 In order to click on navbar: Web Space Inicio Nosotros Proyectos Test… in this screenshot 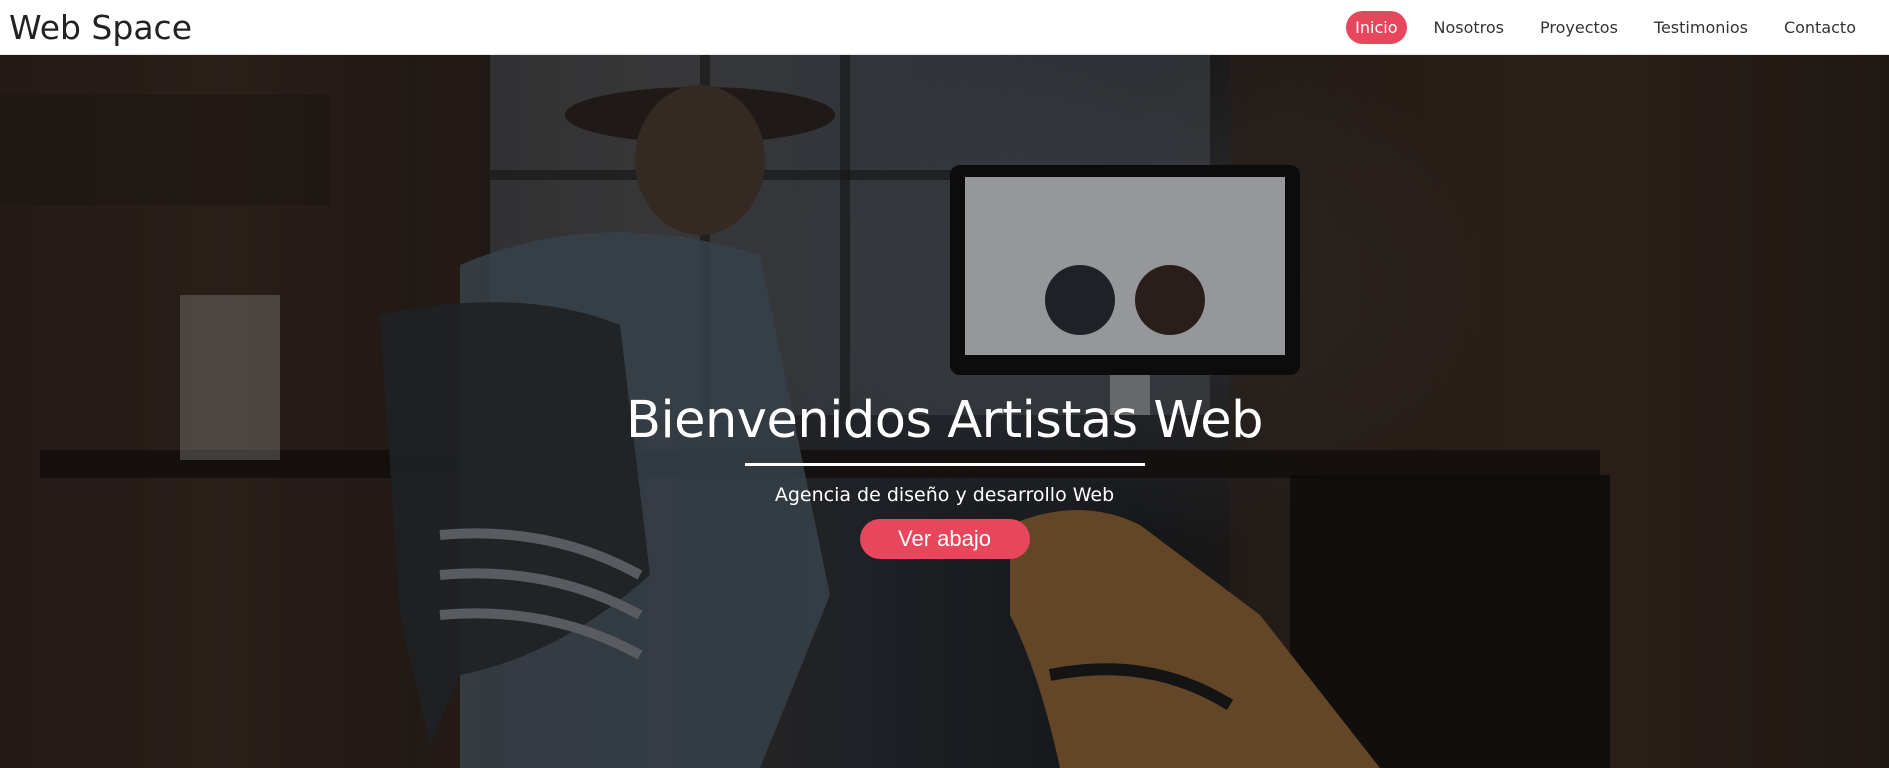, I will do `click(944, 27)`.